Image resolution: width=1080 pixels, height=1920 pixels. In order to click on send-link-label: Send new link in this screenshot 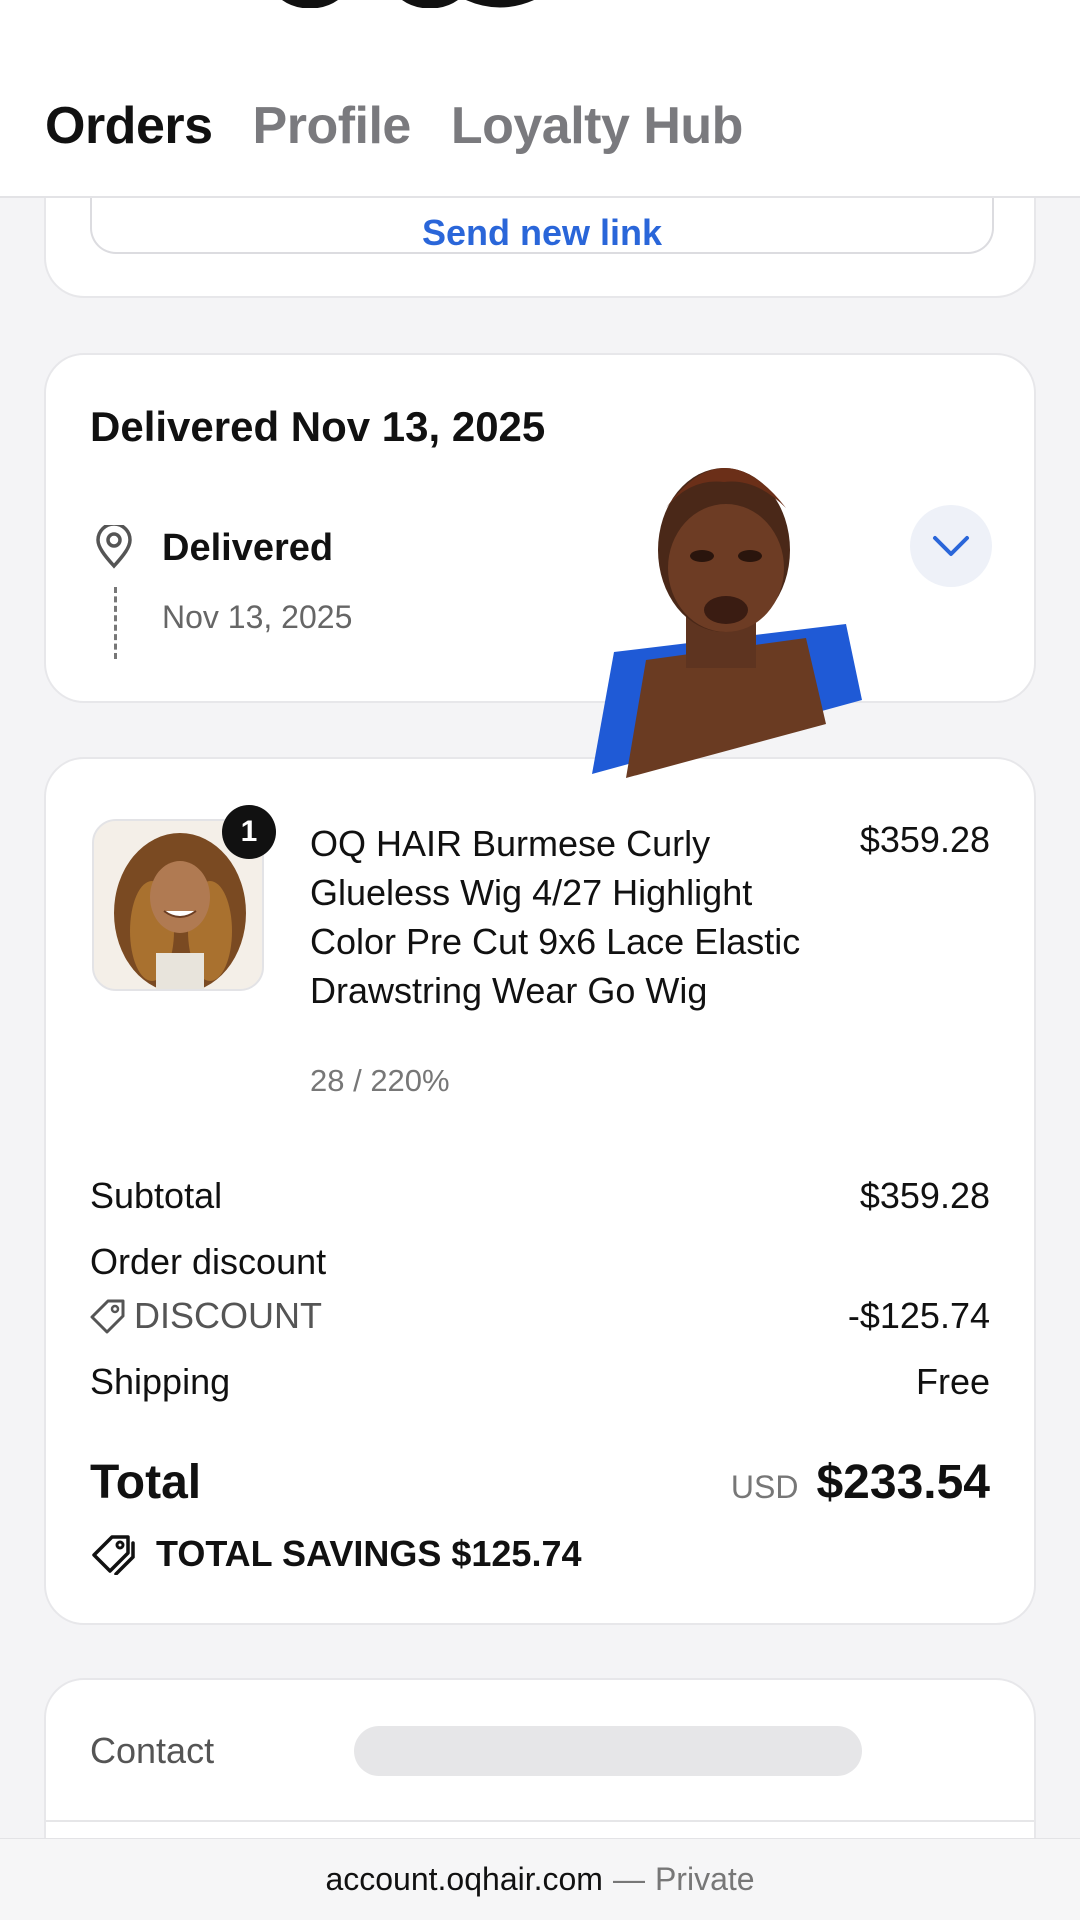, I will do `click(542, 232)`.